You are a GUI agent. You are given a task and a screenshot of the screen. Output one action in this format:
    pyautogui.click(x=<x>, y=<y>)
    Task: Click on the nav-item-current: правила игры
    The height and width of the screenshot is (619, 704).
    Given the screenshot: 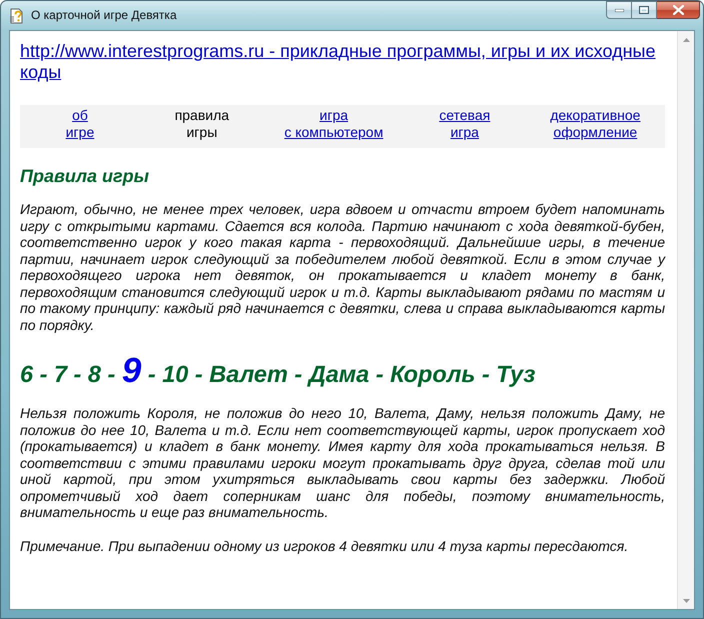 What is the action you would take?
    pyautogui.click(x=202, y=124)
    